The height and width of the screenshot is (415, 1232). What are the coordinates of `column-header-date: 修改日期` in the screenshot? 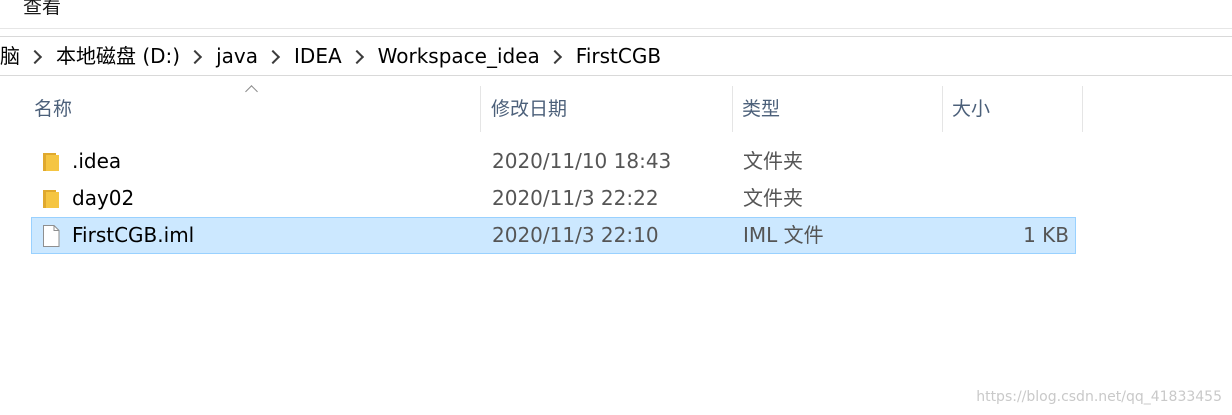 It's located at (529, 109).